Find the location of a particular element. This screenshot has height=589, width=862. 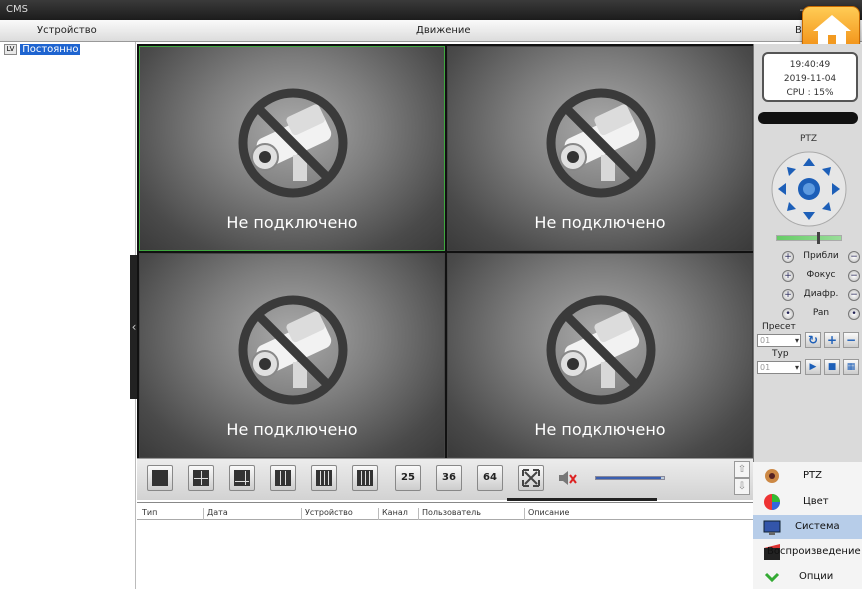

volume-slider is located at coordinates (630, 478).